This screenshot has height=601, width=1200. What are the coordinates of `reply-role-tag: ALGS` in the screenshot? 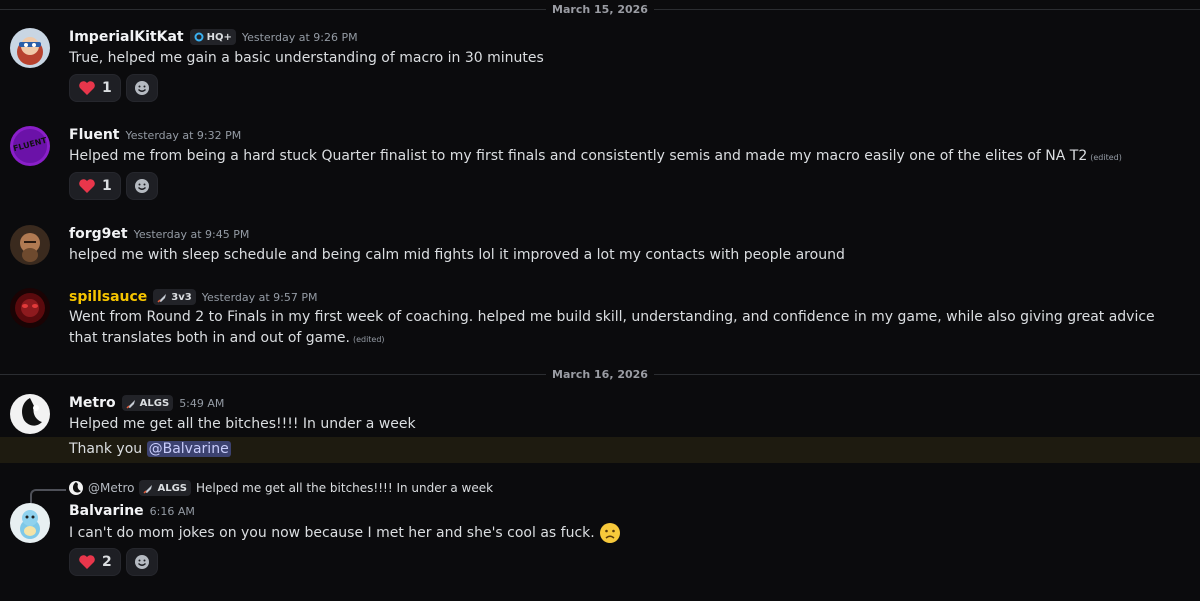 It's located at (165, 488).